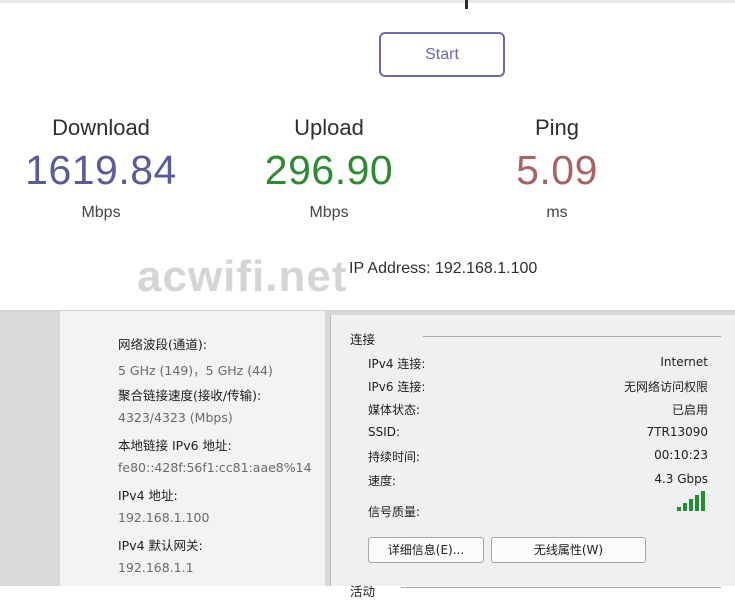  Describe the element at coordinates (443, 268) in the screenshot. I see `ip-address: IP Address: 192.168.1.100` at that location.